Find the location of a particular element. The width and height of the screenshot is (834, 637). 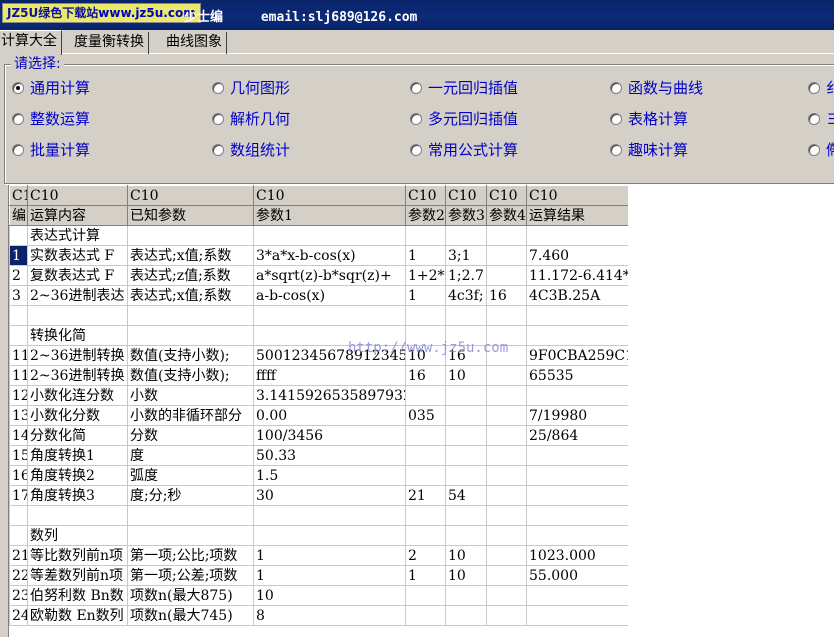

grid-cell: 30 is located at coordinates (329, 495).